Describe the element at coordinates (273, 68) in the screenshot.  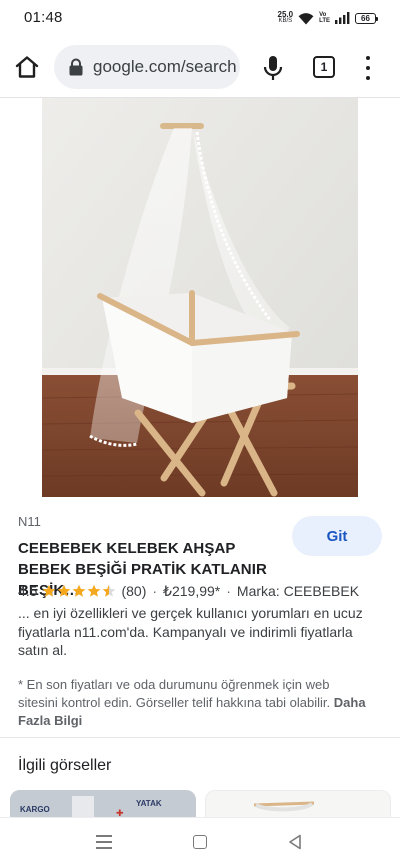
I see `mic-icon` at that location.